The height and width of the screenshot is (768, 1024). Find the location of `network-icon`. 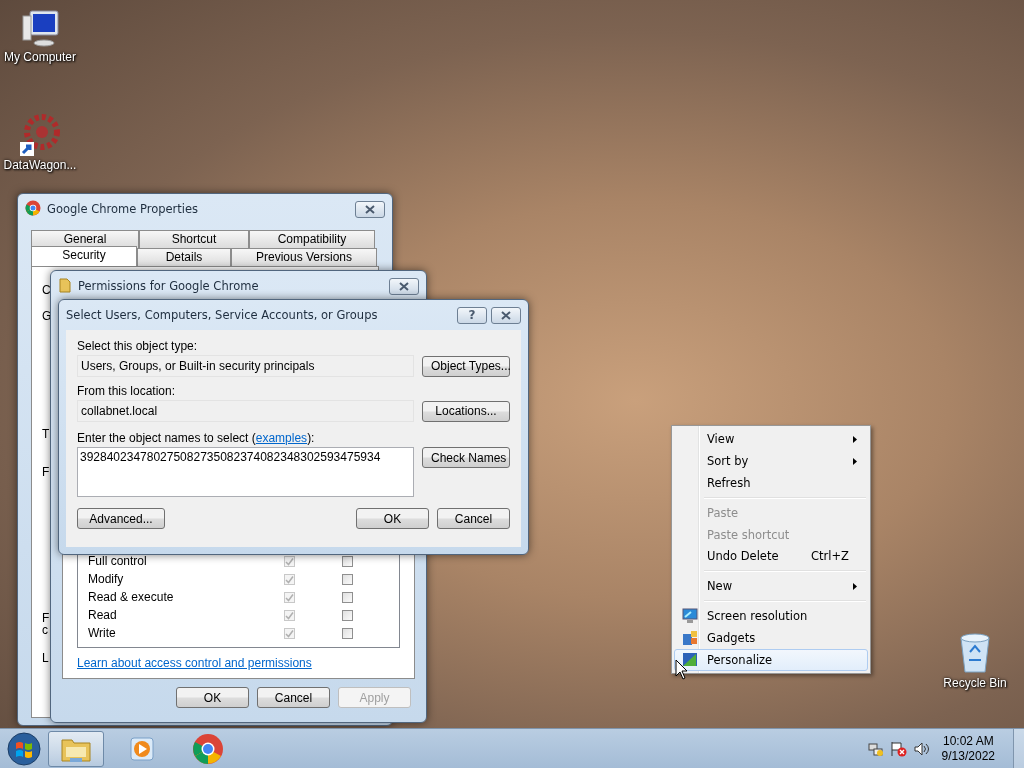

network-icon is located at coordinates (875, 748).